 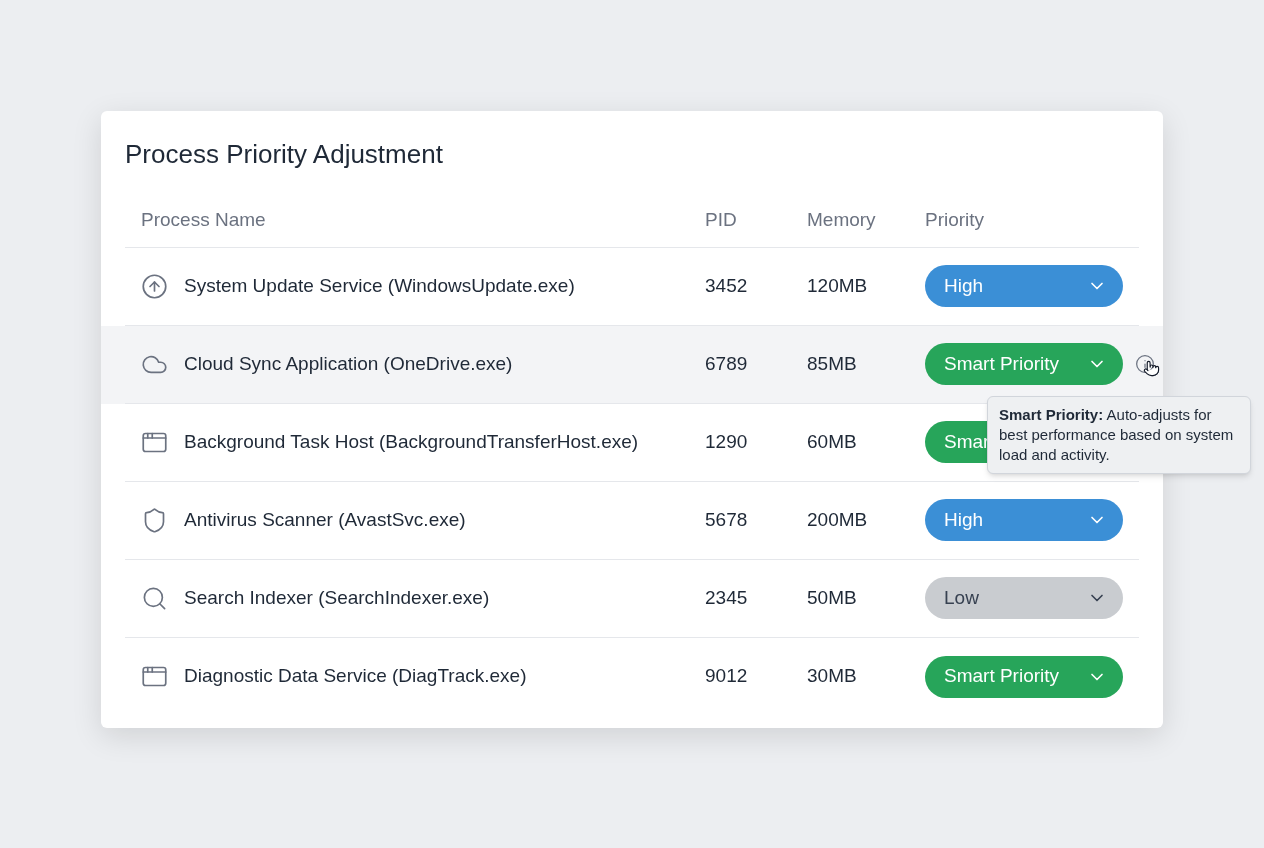 What do you see at coordinates (727, 363) in the screenshot?
I see `pid-cell-text: 6789` at bounding box center [727, 363].